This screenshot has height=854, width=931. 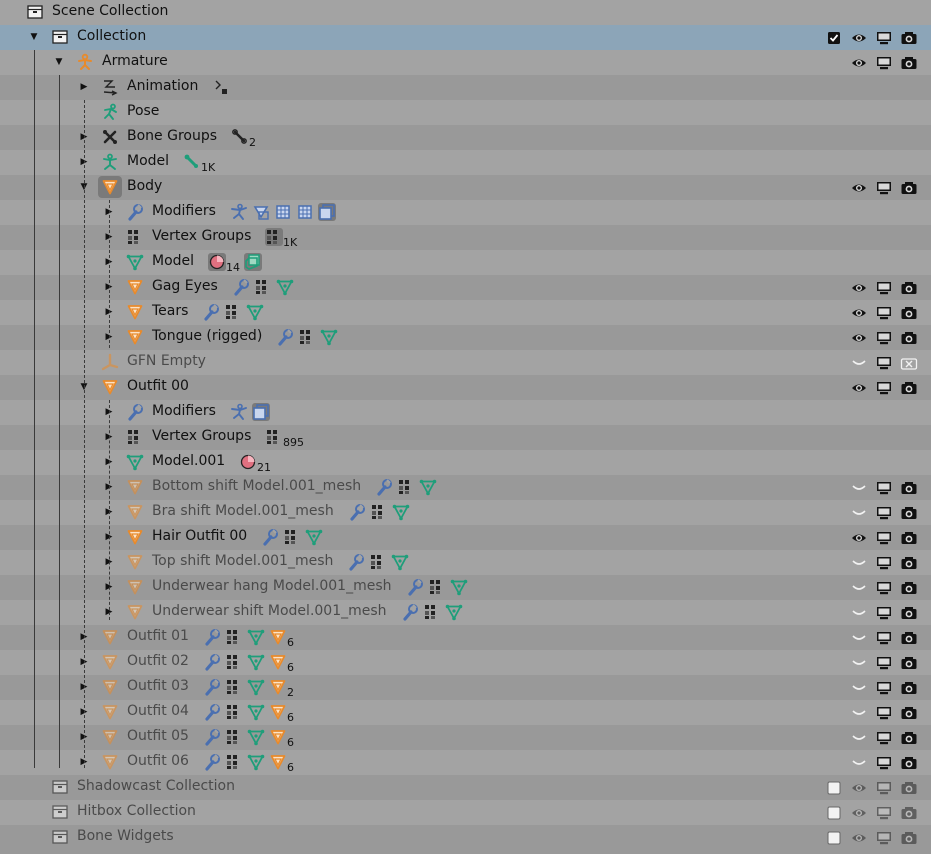 What do you see at coordinates (261, 212) in the screenshot?
I see `shrinkwrap-modifier-icon` at bounding box center [261, 212].